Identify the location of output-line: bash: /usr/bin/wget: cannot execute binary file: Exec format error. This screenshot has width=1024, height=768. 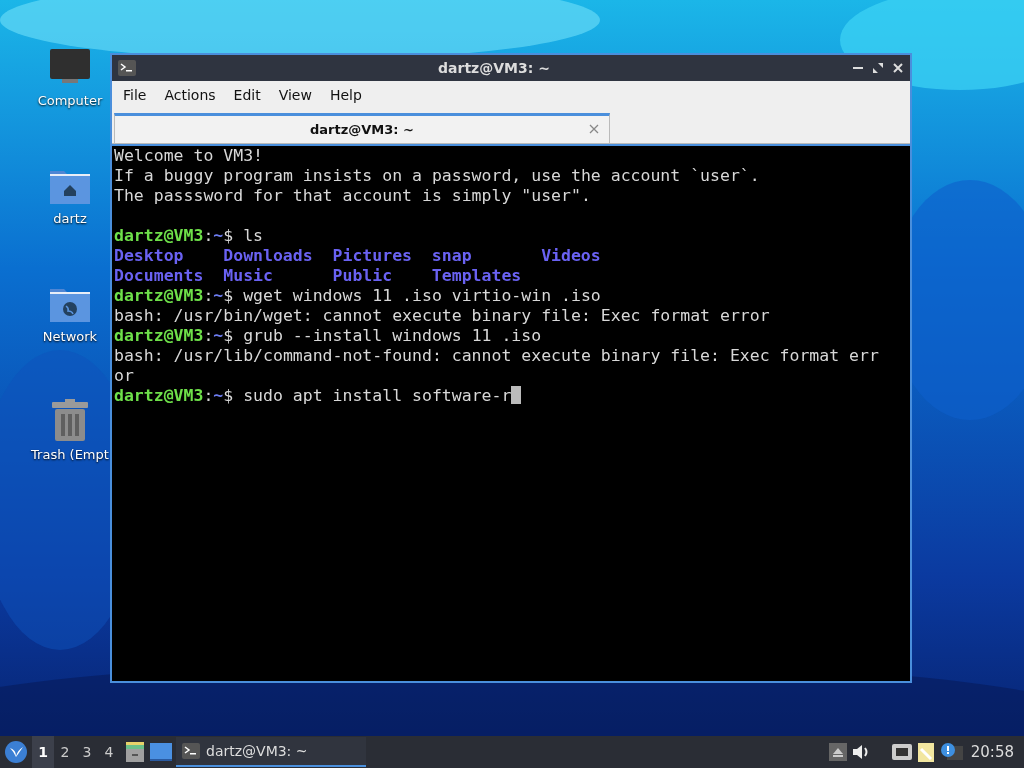
(442, 316).